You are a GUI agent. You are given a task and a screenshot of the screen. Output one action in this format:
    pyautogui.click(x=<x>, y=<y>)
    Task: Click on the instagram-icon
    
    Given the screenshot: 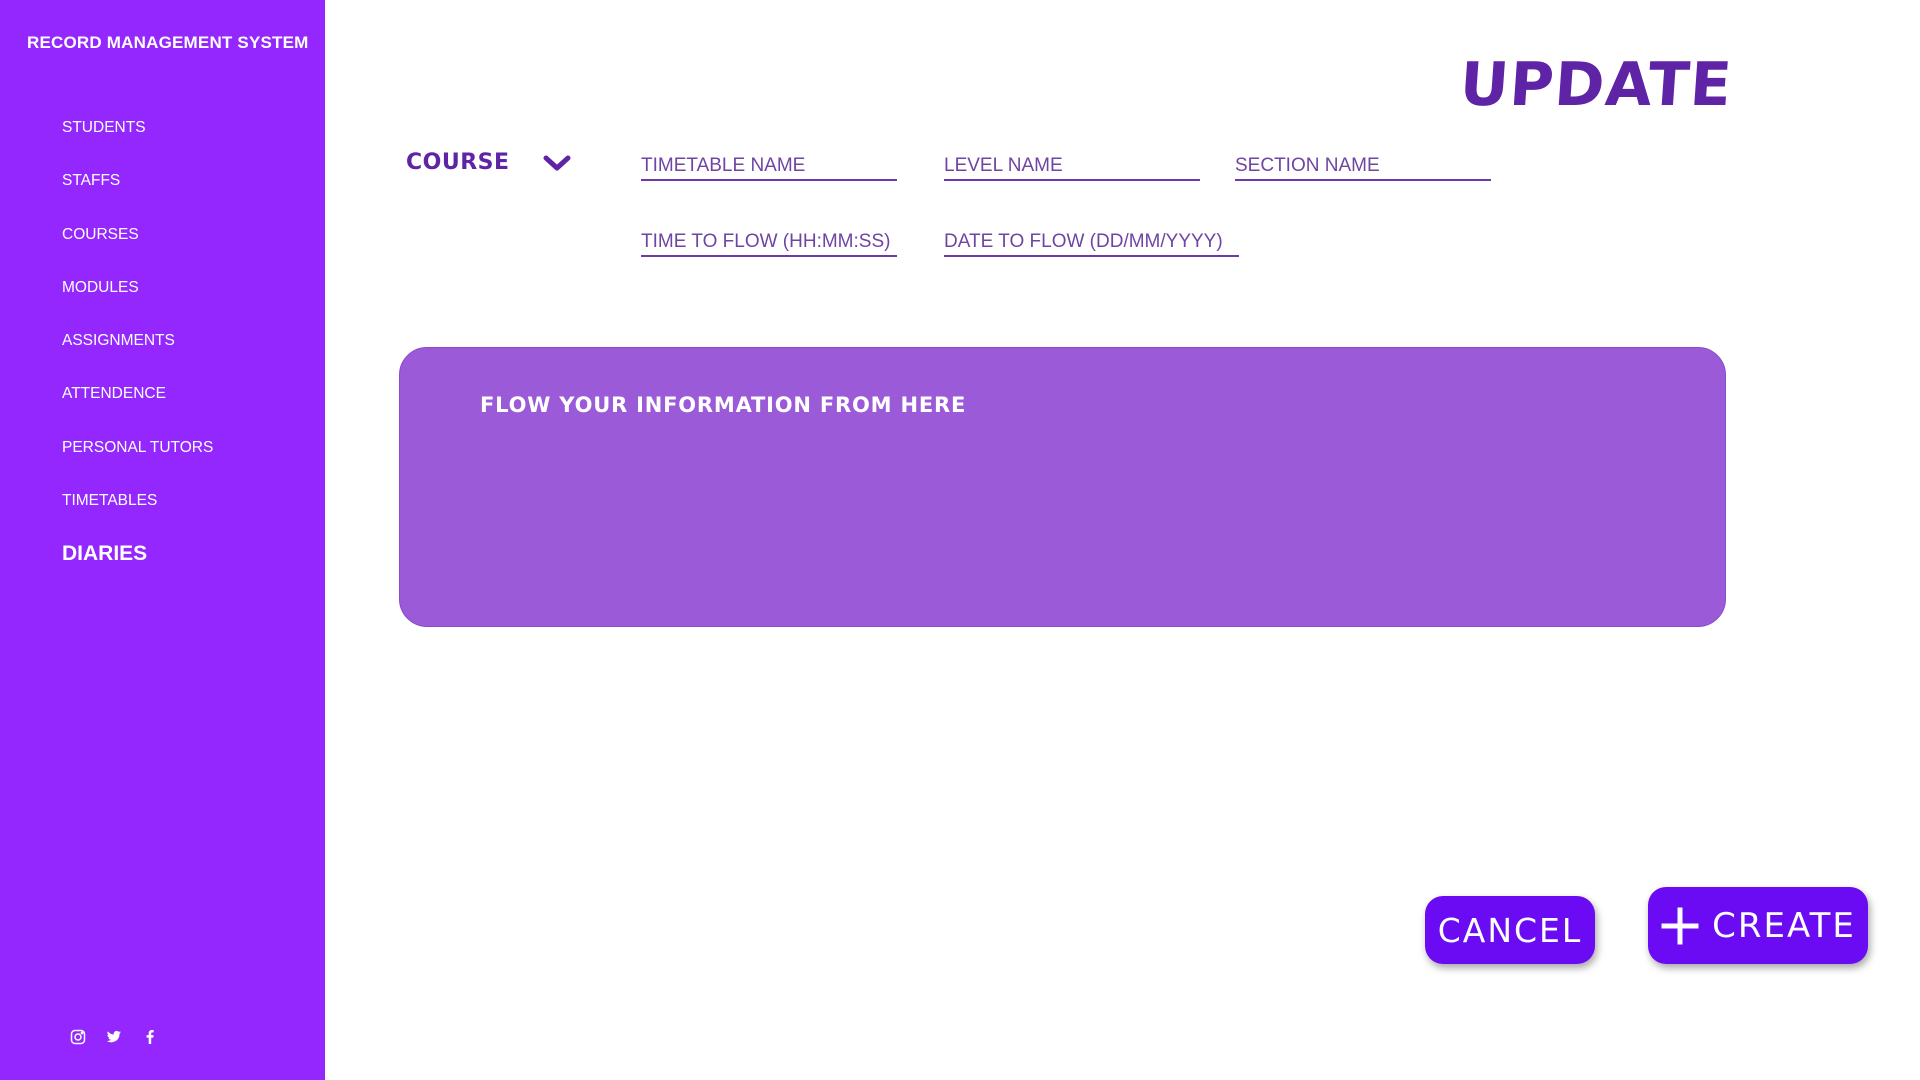 What is the action you would take?
    pyautogui.click(x=78, y=1037)
    